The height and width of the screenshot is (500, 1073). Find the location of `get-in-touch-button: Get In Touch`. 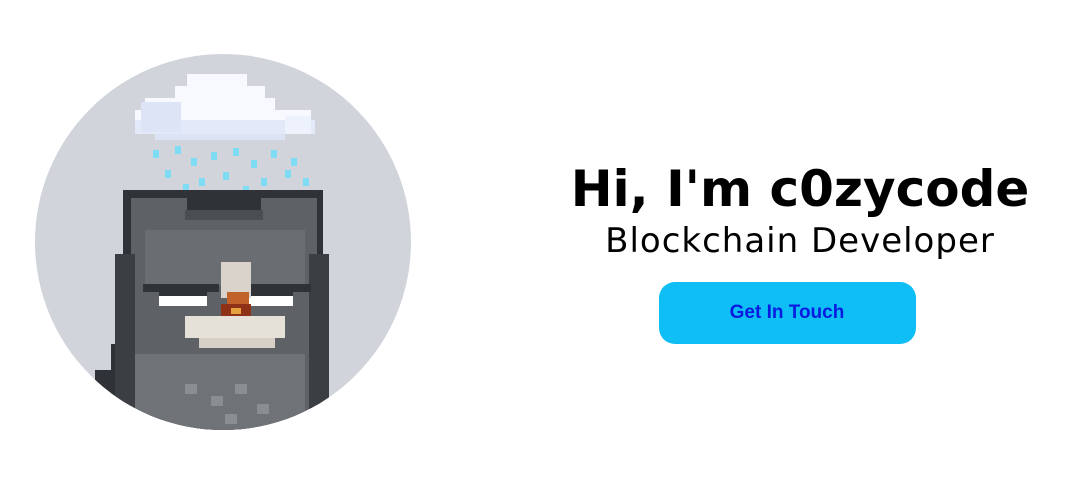

get-in-touch-button: Get In Touch is located at coordinates (787, 313).